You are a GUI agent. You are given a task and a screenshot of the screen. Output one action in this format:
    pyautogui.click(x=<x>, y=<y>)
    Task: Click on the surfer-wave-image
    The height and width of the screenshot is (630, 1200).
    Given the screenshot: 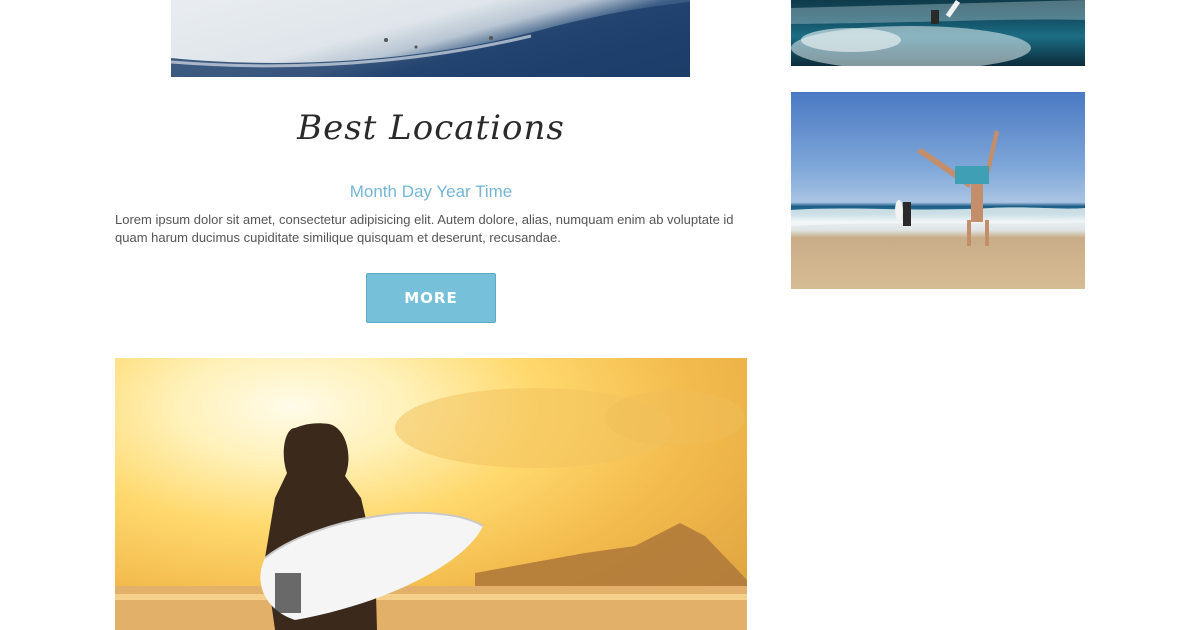 What is the action you would take?
    pyautogui.click(x=938, y=33)
    